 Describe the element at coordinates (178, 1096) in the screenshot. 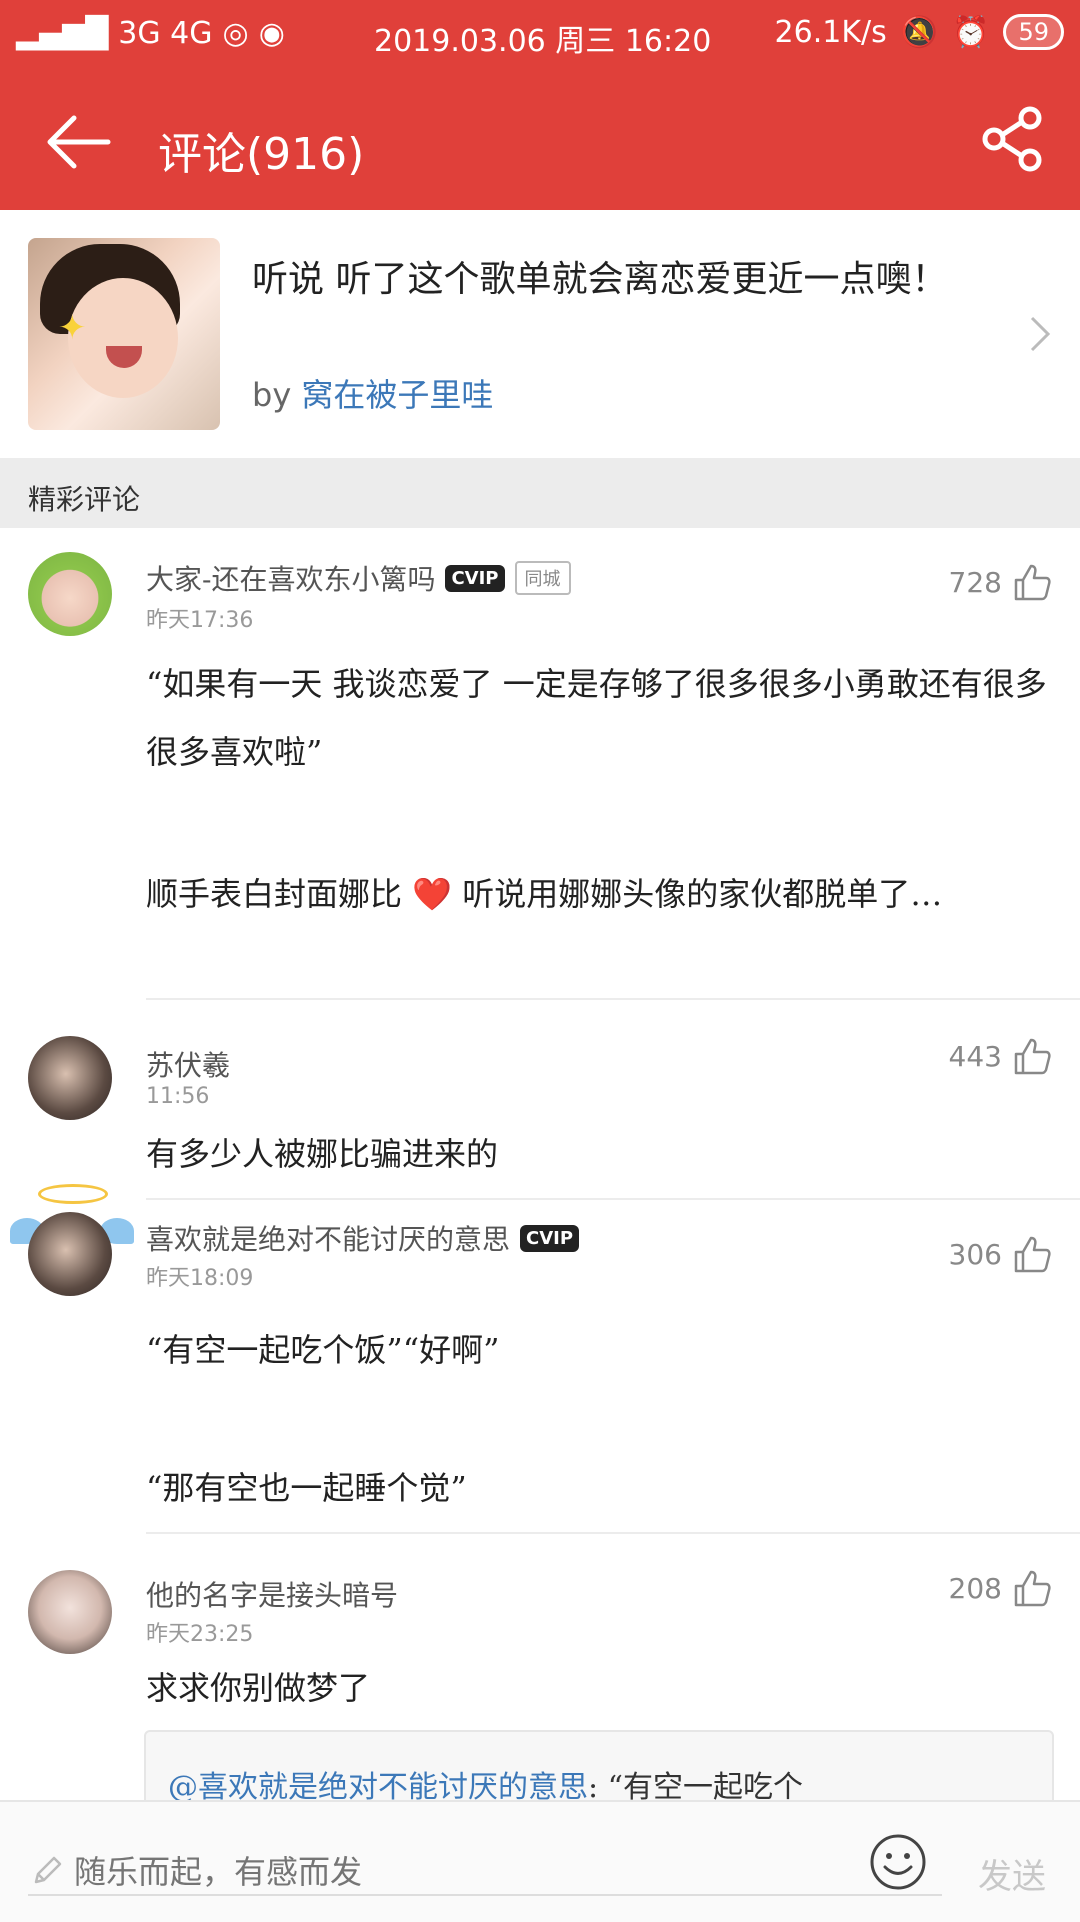

I see `comment-time: 11:56` at that location.